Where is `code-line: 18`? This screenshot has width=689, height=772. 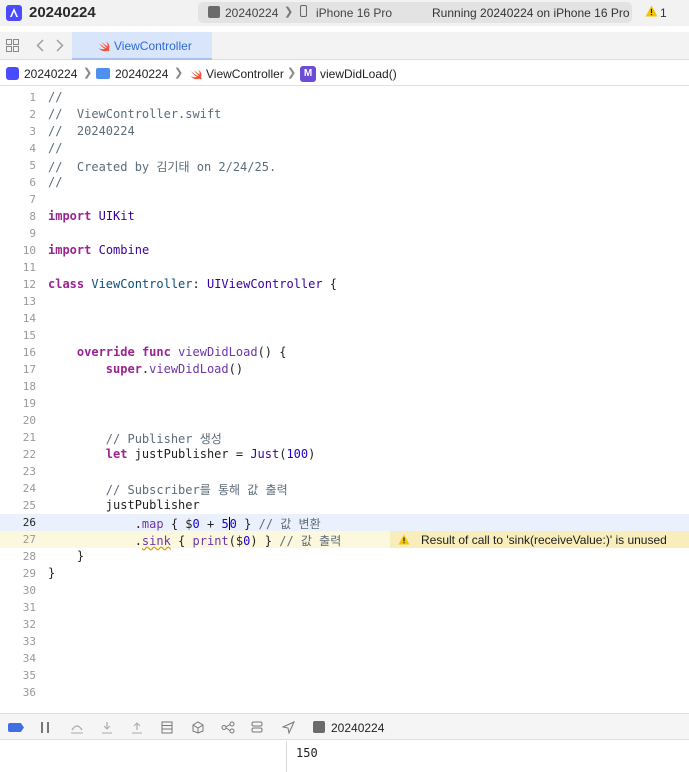 code-line: 18 is located at coordinates (344, 386).